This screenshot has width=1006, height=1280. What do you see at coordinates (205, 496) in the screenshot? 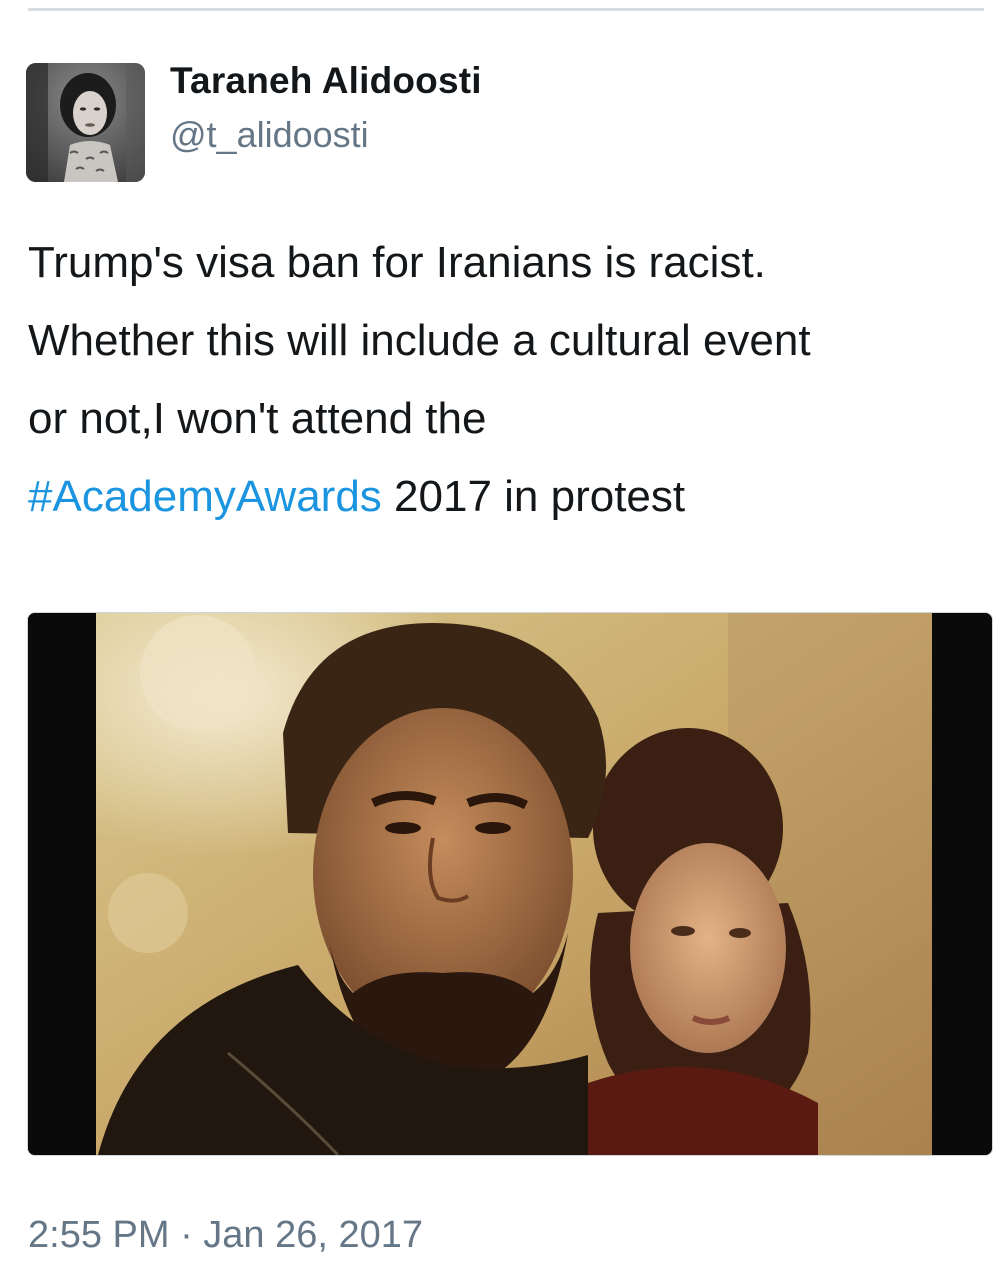
I see `hashtag-link: #AcademyAwards` at bounding box center [205, 496].